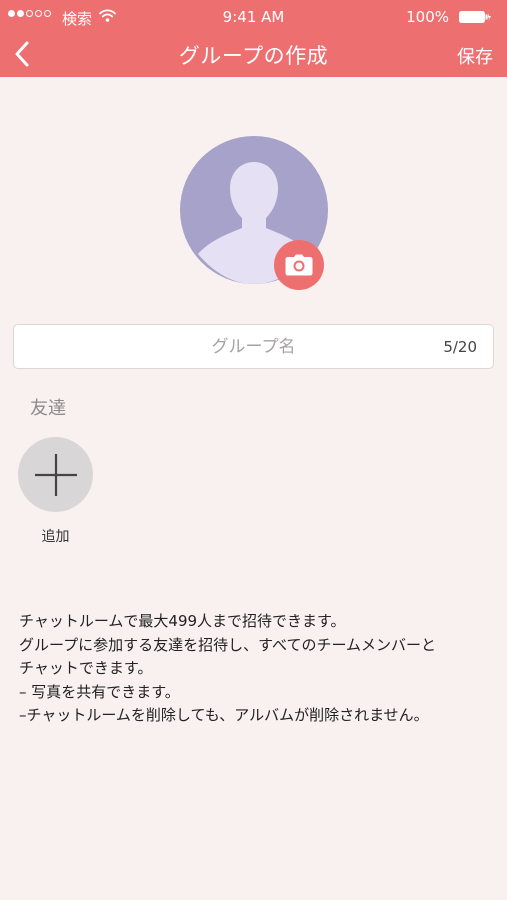 This screenshot has width=507, height=900. I want to click on add-friend-button, so click(55, 474).